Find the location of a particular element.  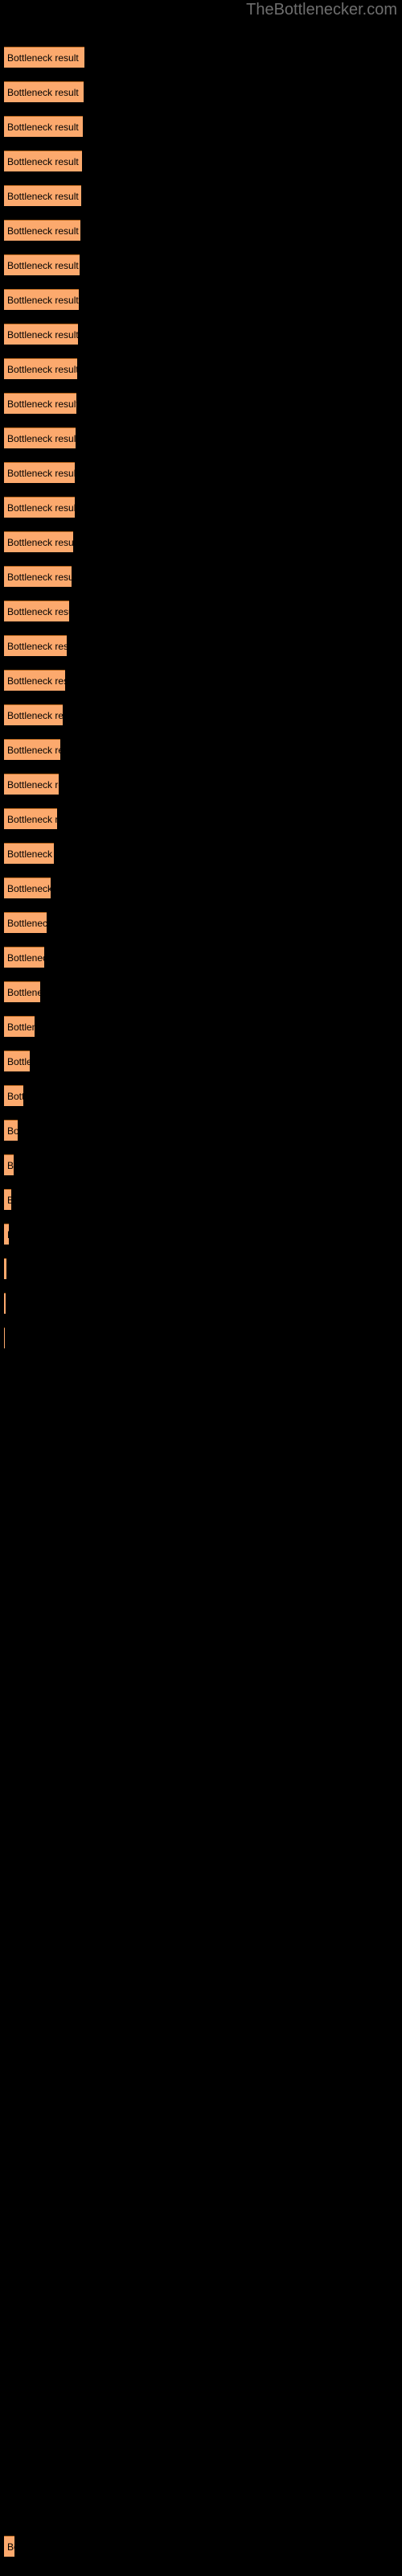

bar-bar-39: Bottleneck result is located at coordinates (9, 2546).